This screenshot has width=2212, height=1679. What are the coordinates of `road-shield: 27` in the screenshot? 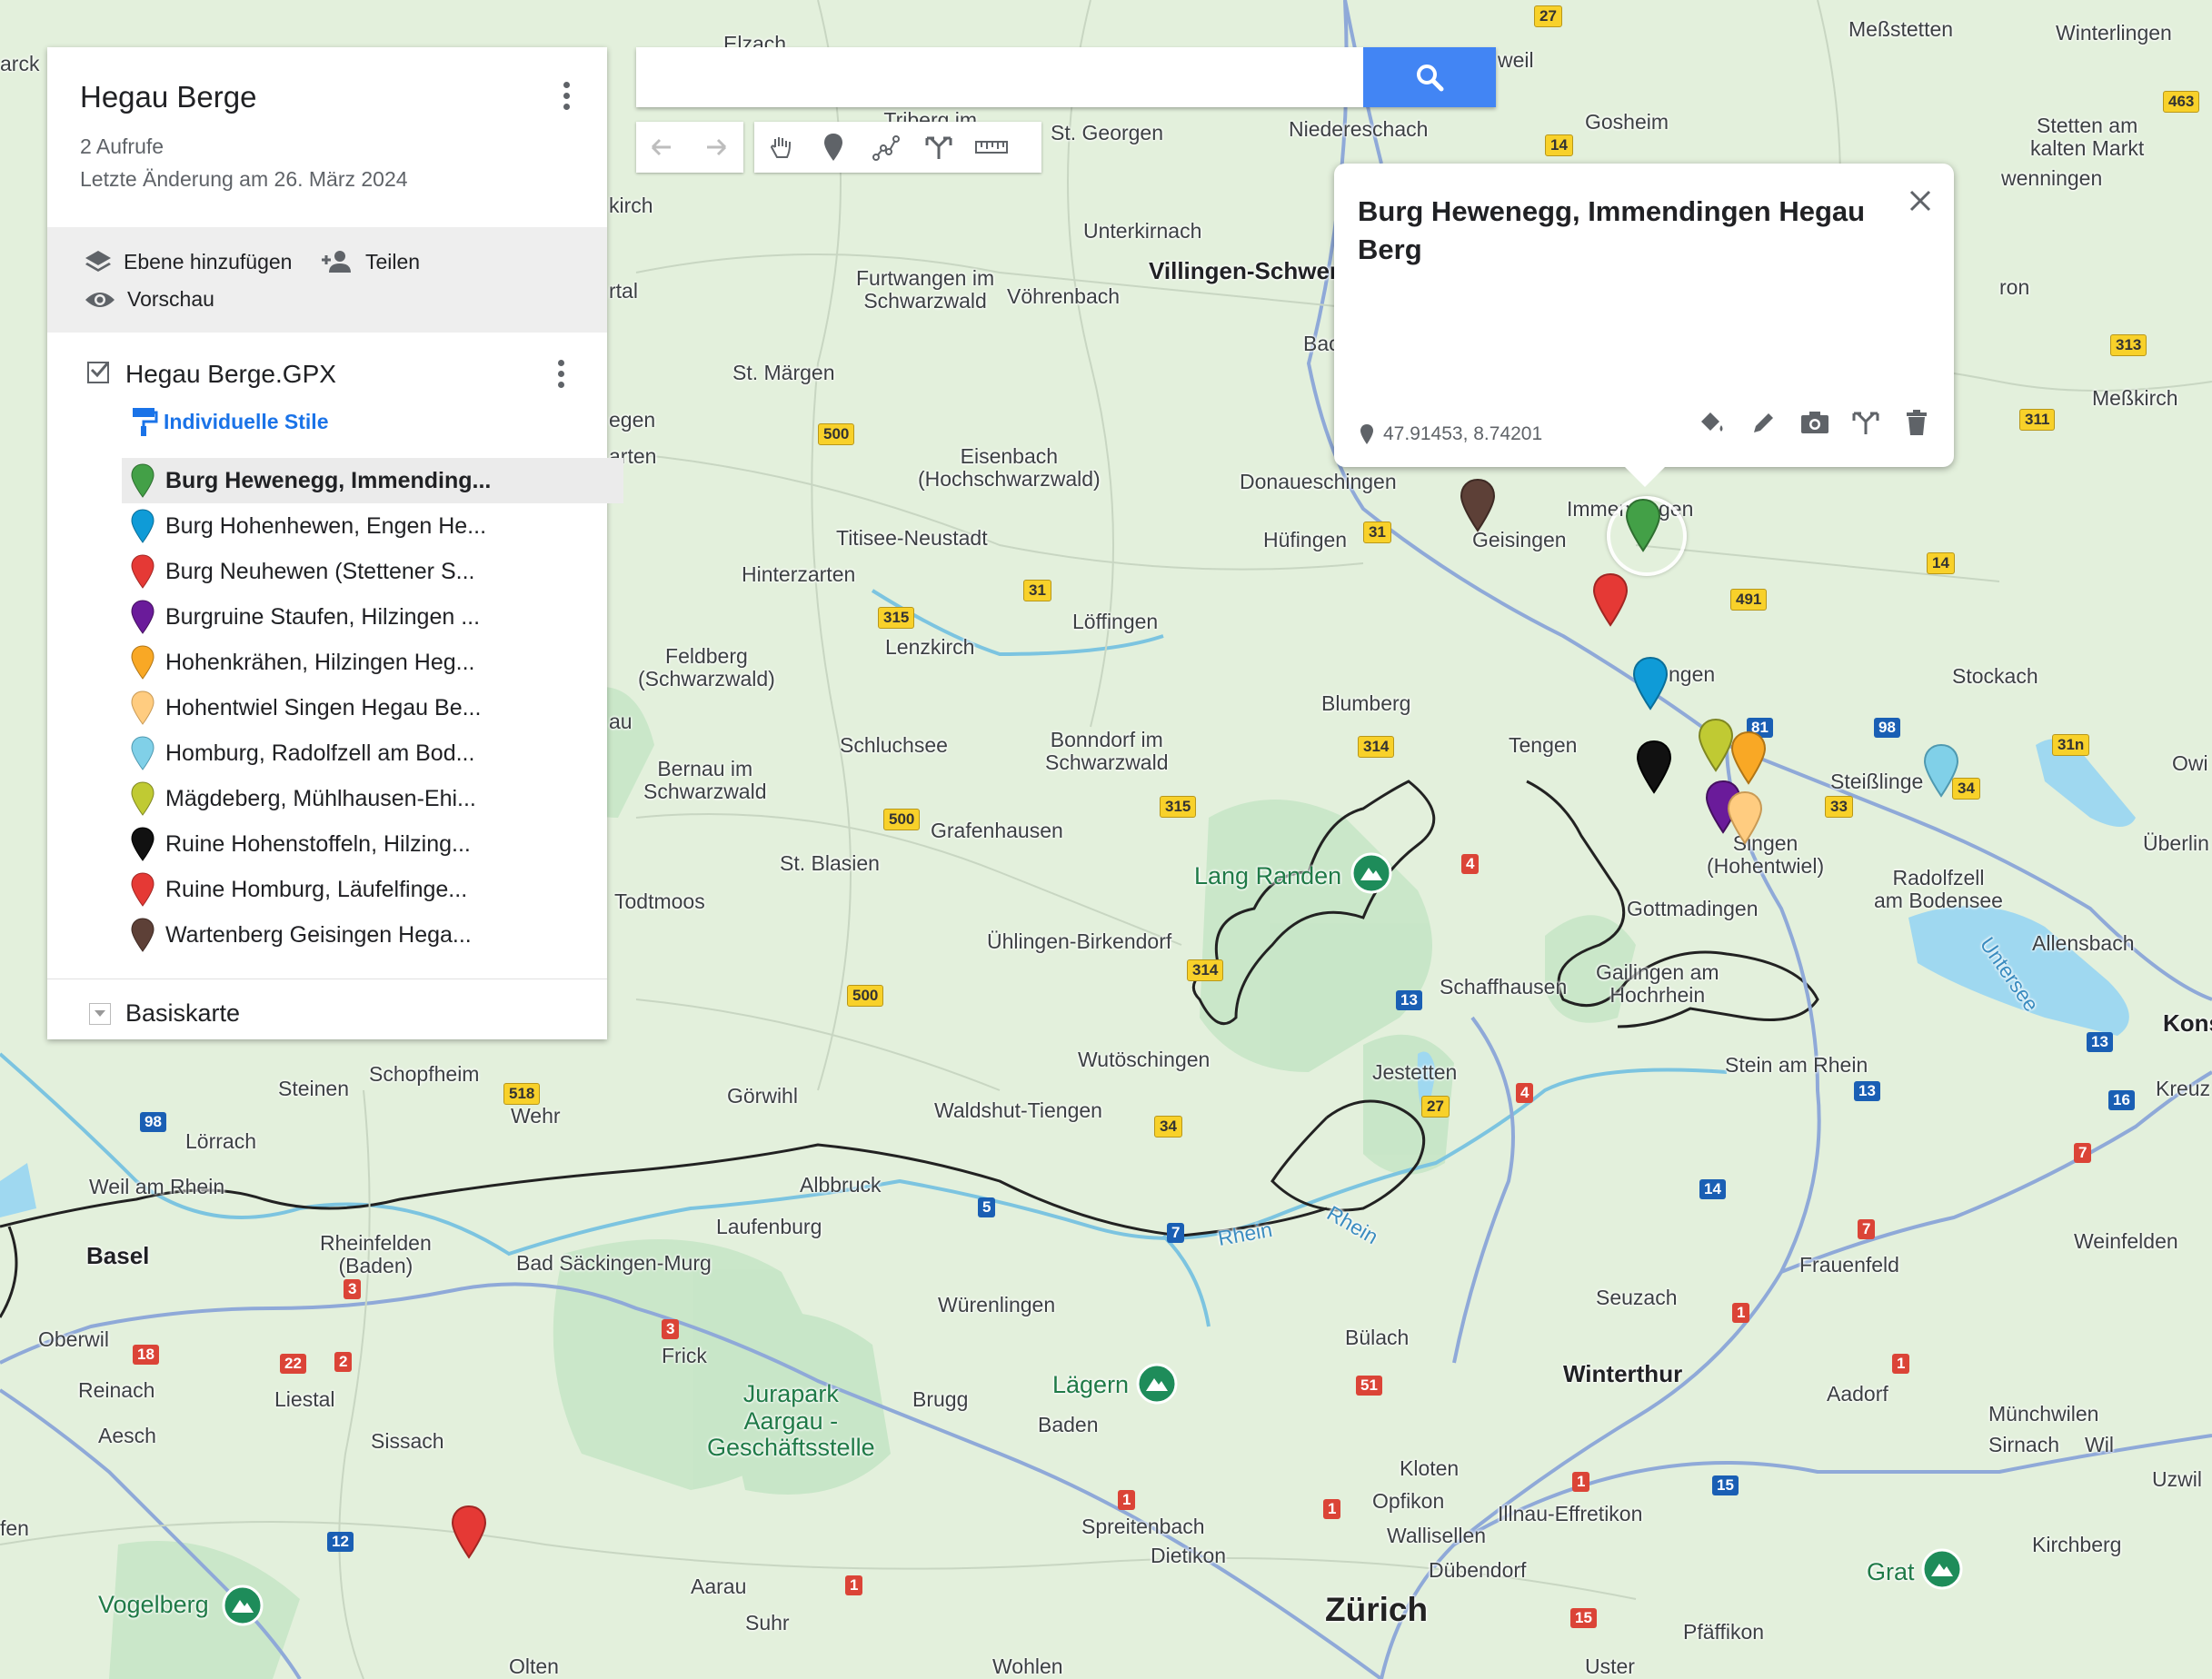 It's located at (1548, 16).